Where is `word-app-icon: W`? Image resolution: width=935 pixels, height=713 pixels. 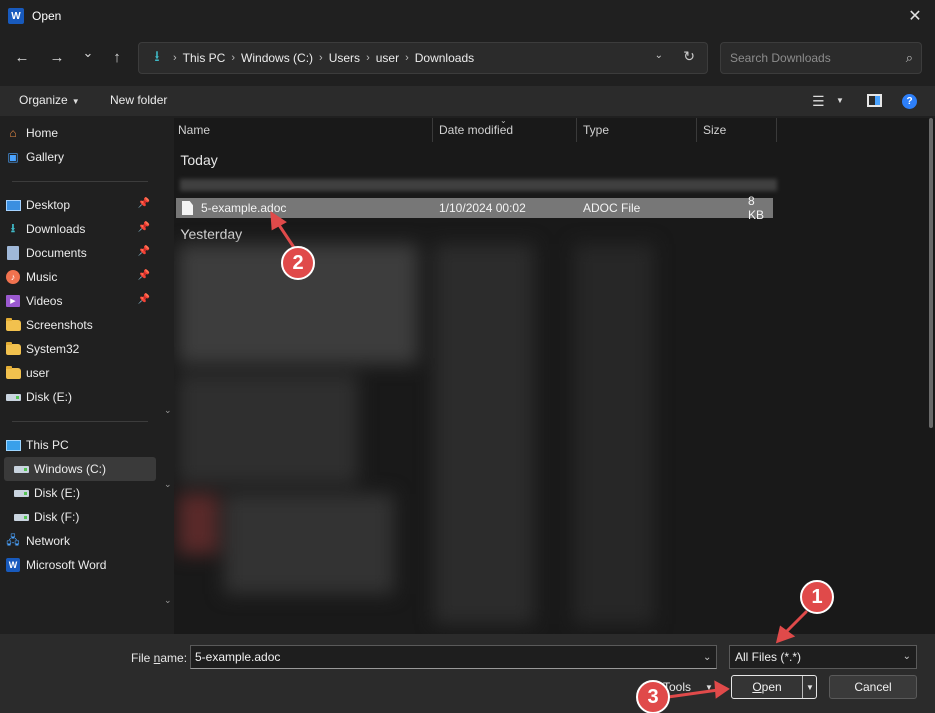 word-app-icon: W is located at coordinates (16, 16).